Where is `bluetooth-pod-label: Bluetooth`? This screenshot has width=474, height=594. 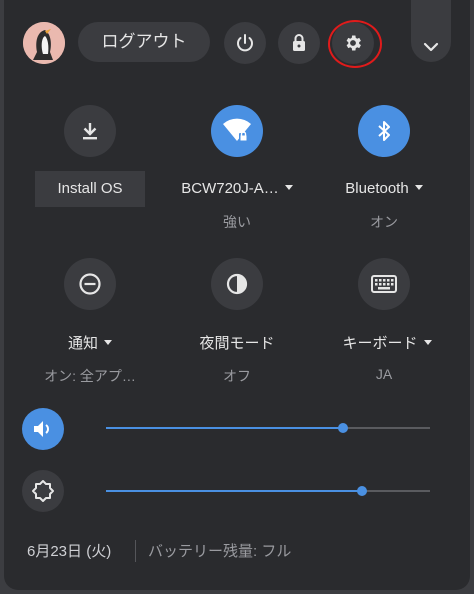 bluetooth-pod-label: Bluetooth is located at coordinates (384, 188).